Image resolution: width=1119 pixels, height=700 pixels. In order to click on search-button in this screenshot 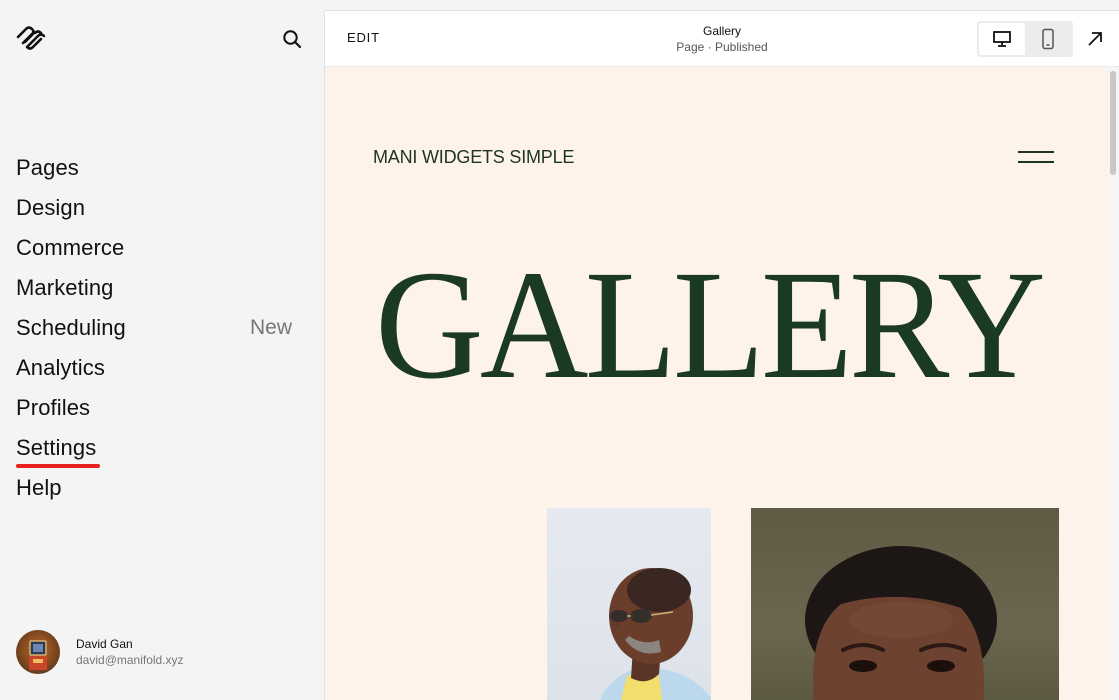, I will do `click(292, 39)`.